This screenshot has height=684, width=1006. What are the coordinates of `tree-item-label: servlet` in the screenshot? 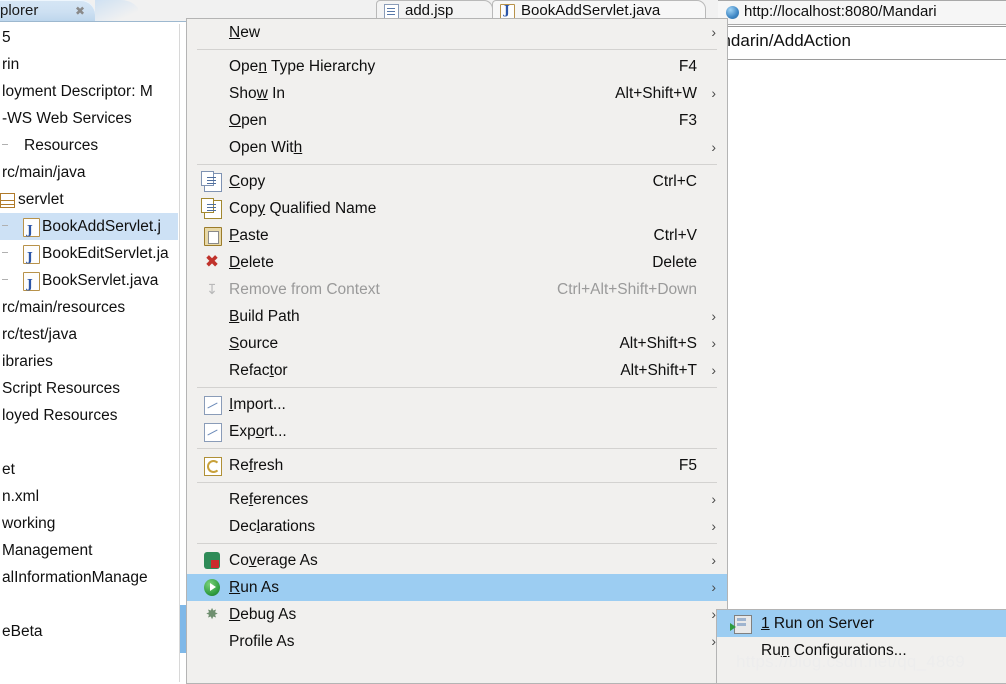 It's located at (41, 199).